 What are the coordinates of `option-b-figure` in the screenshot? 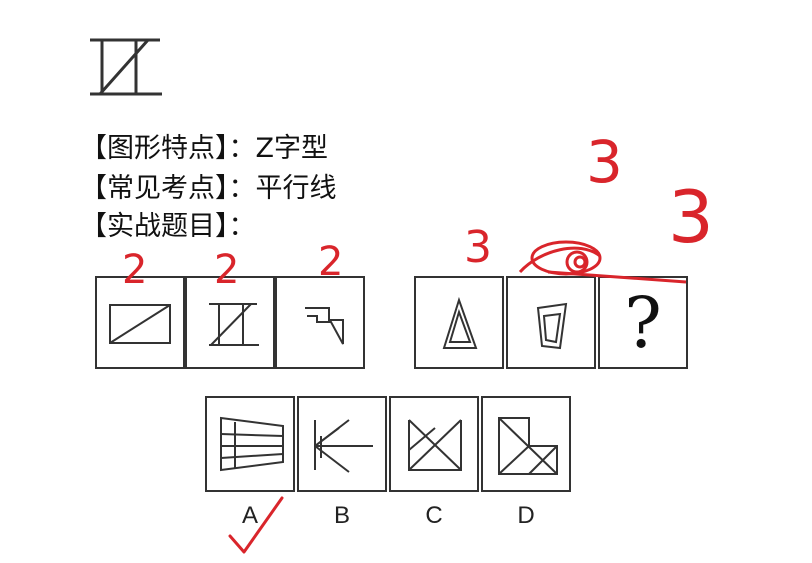 It's located at (343, 446).